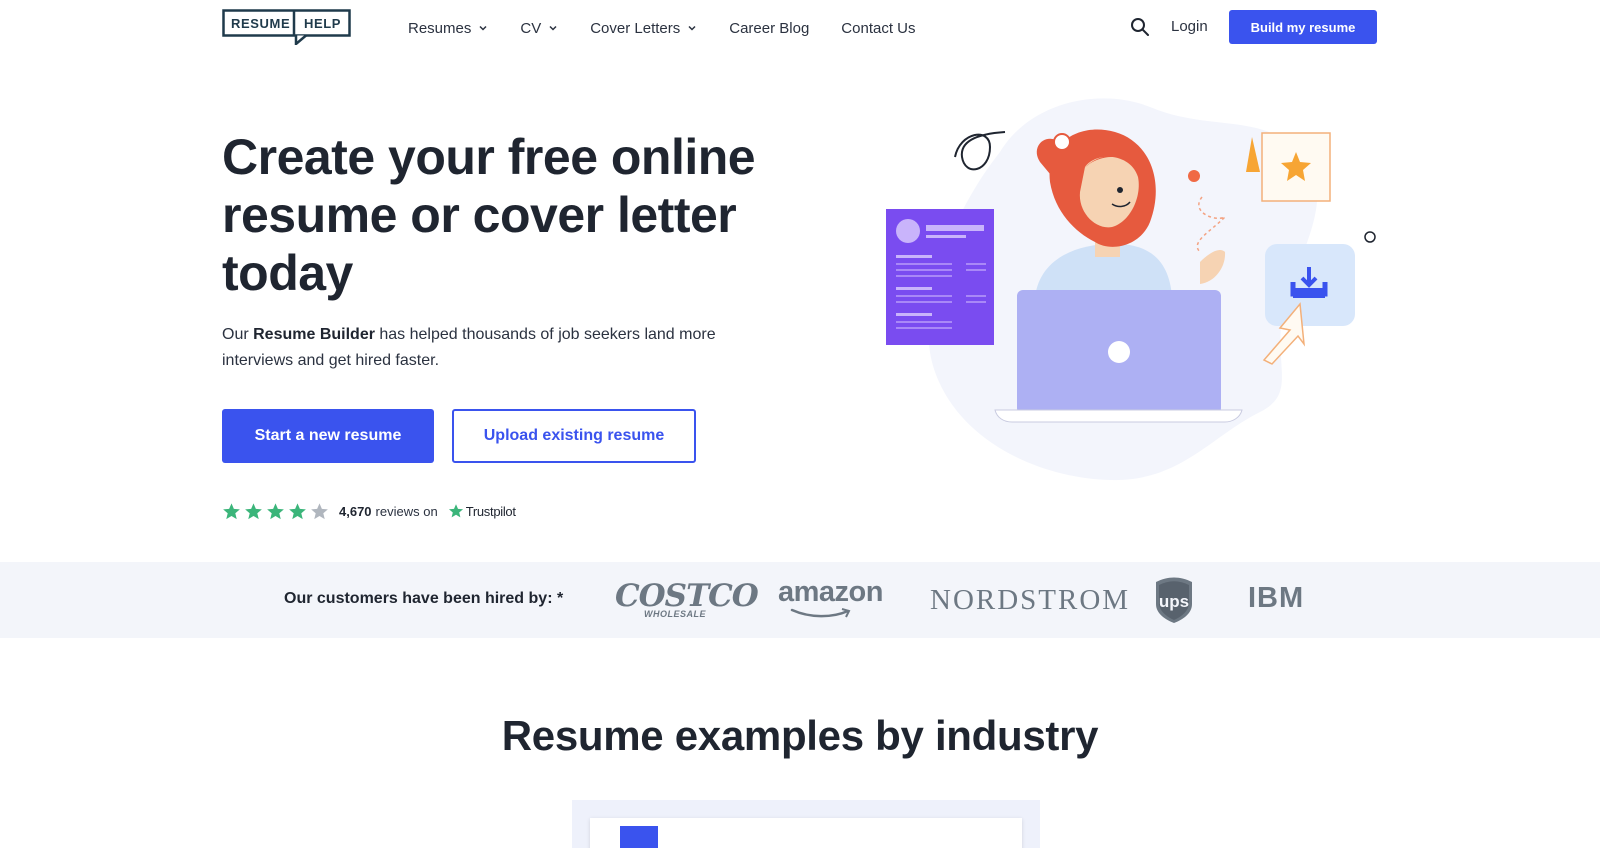 The image size is (1600, 848). I want to click on ups-shield-icon: ups, so click(1174, 600).